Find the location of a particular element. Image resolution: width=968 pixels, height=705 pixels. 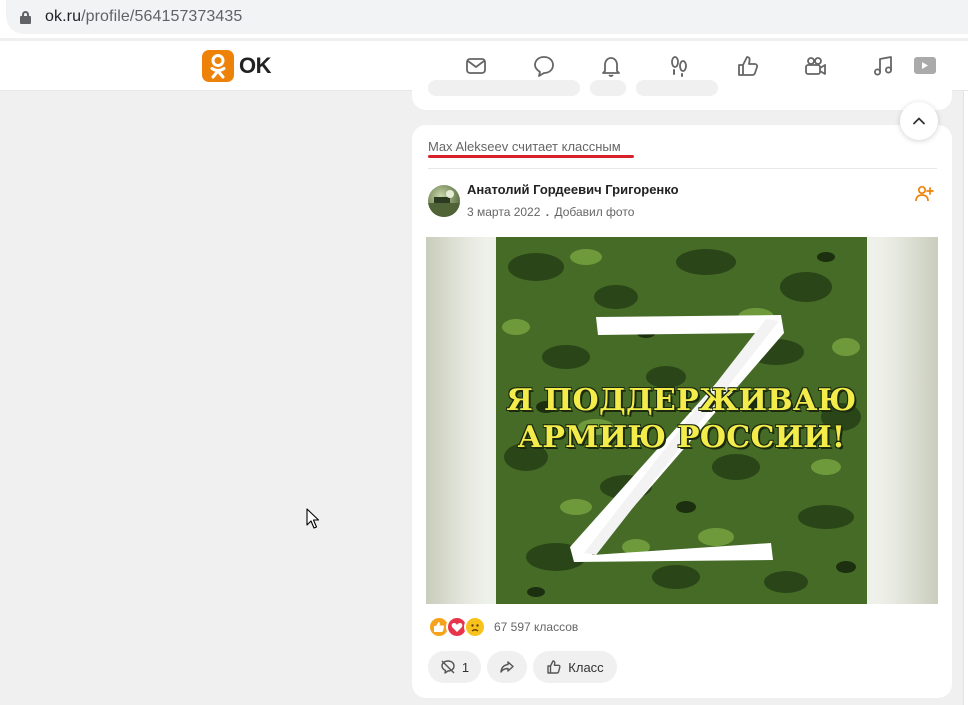

liked-by-text: Max Alekseev считает классным is located at coordinates (524, 146).